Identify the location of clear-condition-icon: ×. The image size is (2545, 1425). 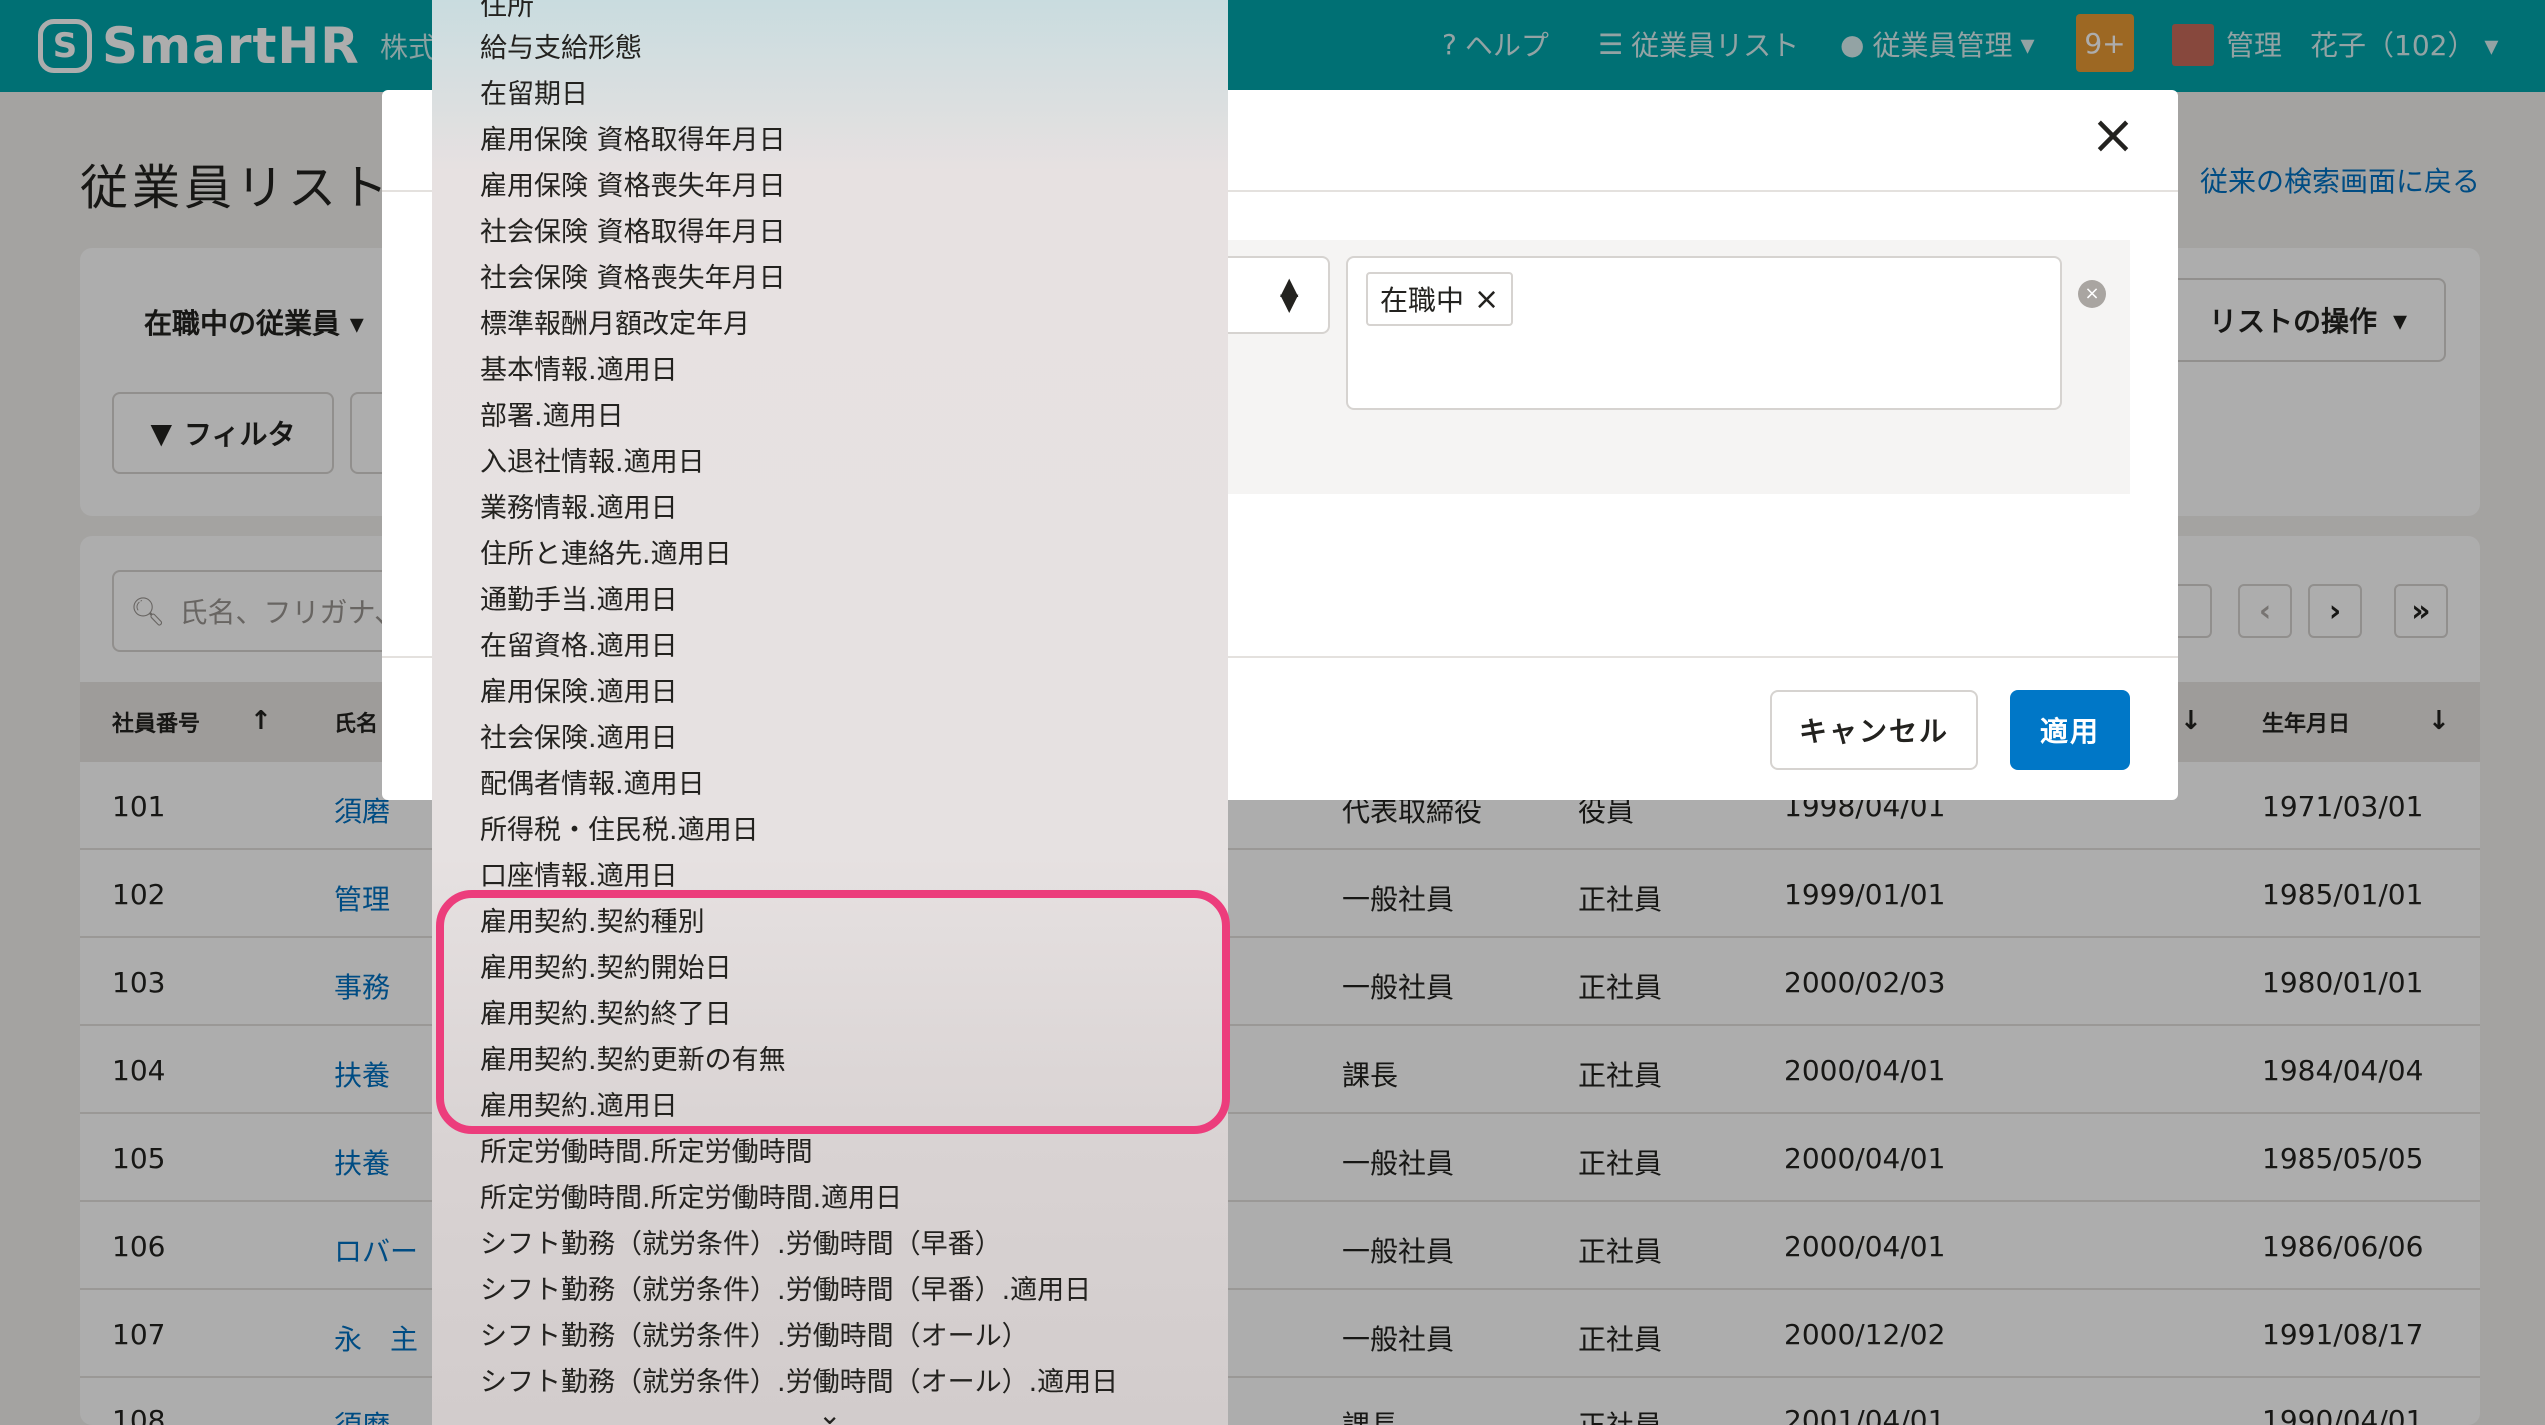
(2092, 294).